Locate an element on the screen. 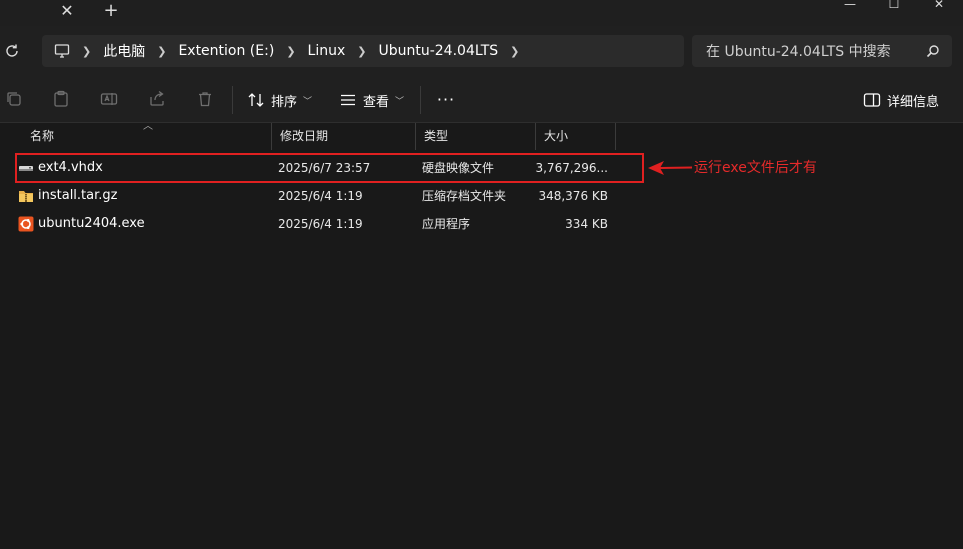  column-header-date: 修改日期 is located at coordinates (344, 136).